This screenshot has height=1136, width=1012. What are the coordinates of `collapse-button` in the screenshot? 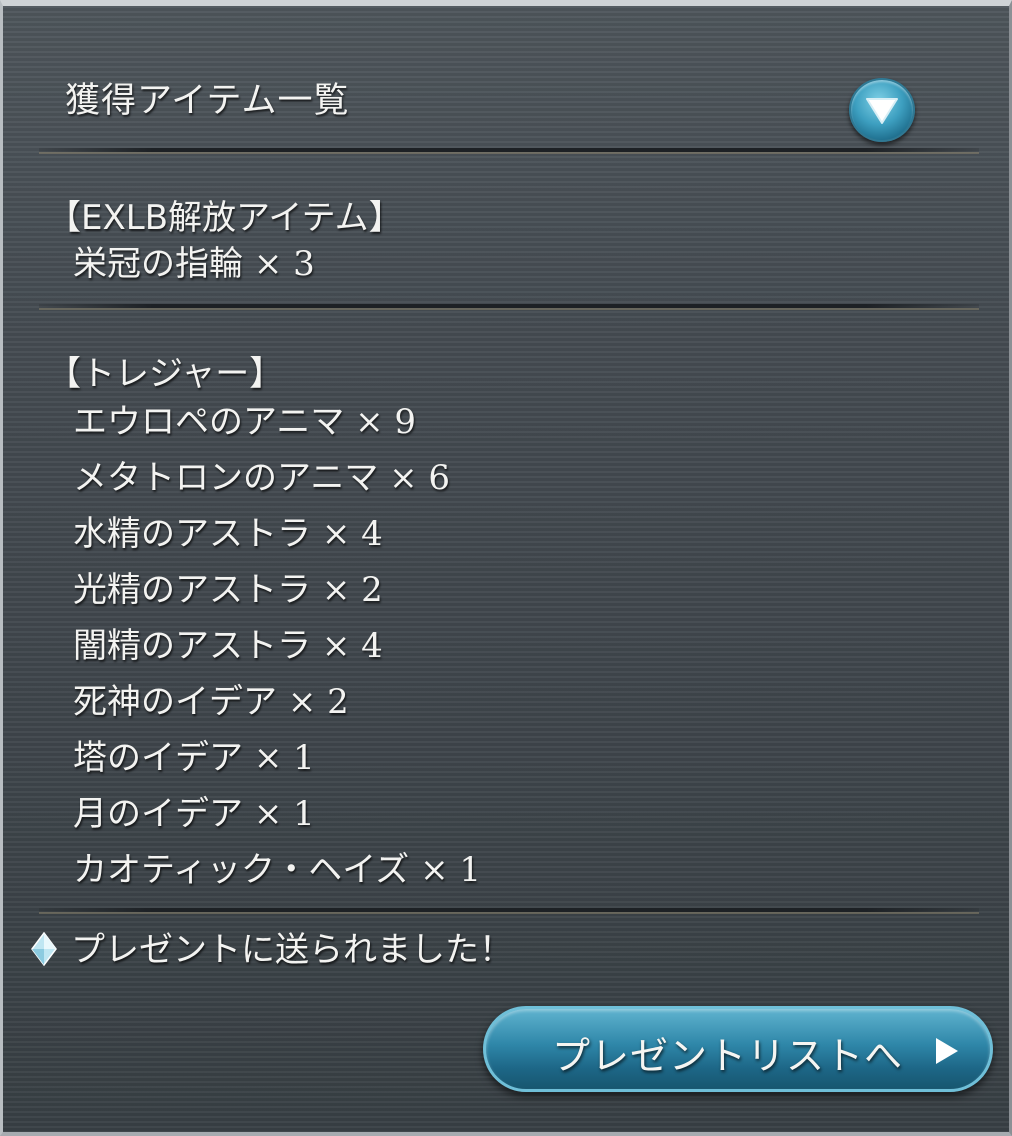 It's located at (882, 110).